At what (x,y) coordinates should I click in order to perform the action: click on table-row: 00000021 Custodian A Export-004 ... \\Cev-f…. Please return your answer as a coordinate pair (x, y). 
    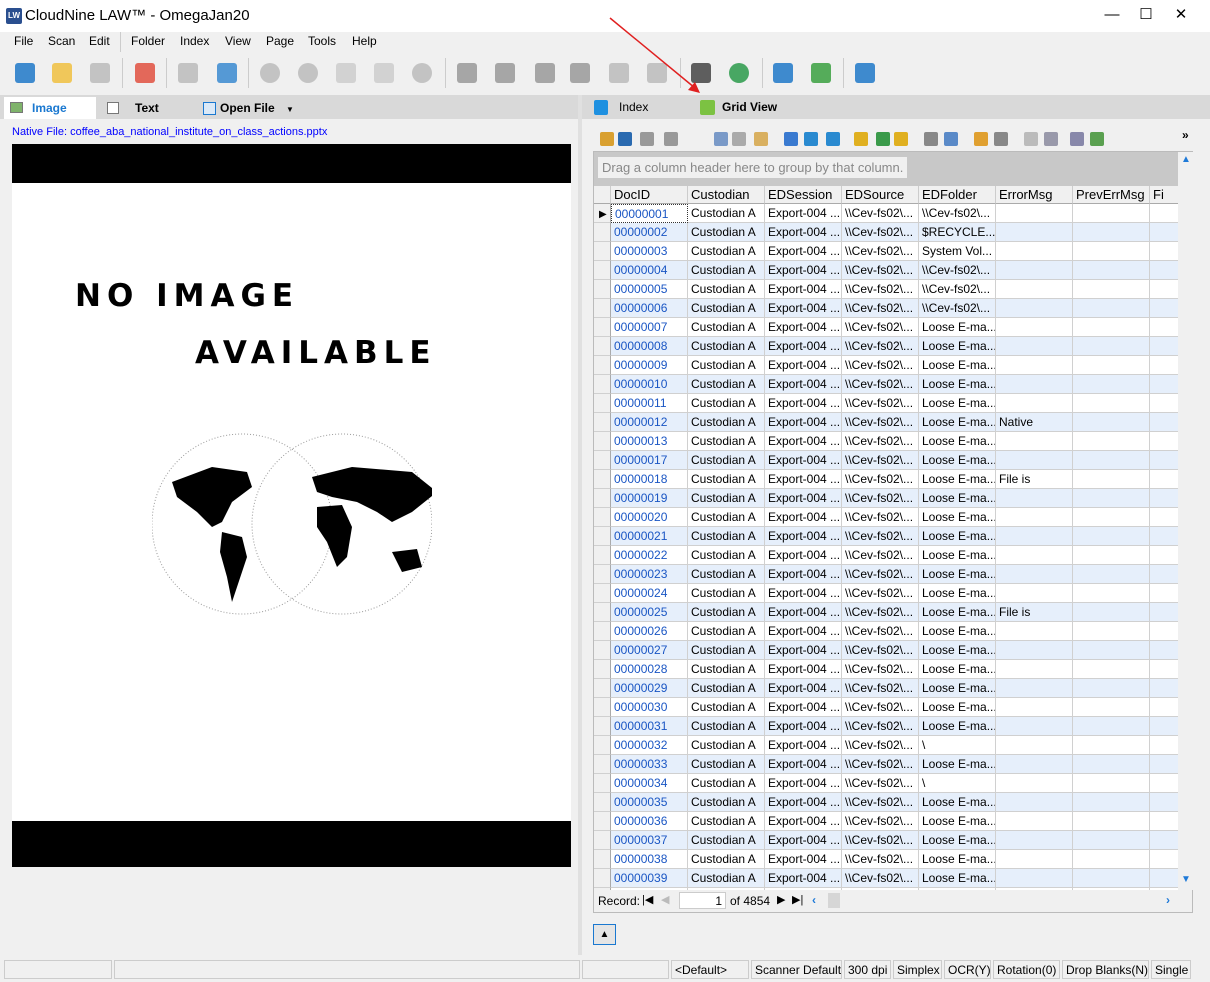
    Looking at the image, I should click on (886, 536).